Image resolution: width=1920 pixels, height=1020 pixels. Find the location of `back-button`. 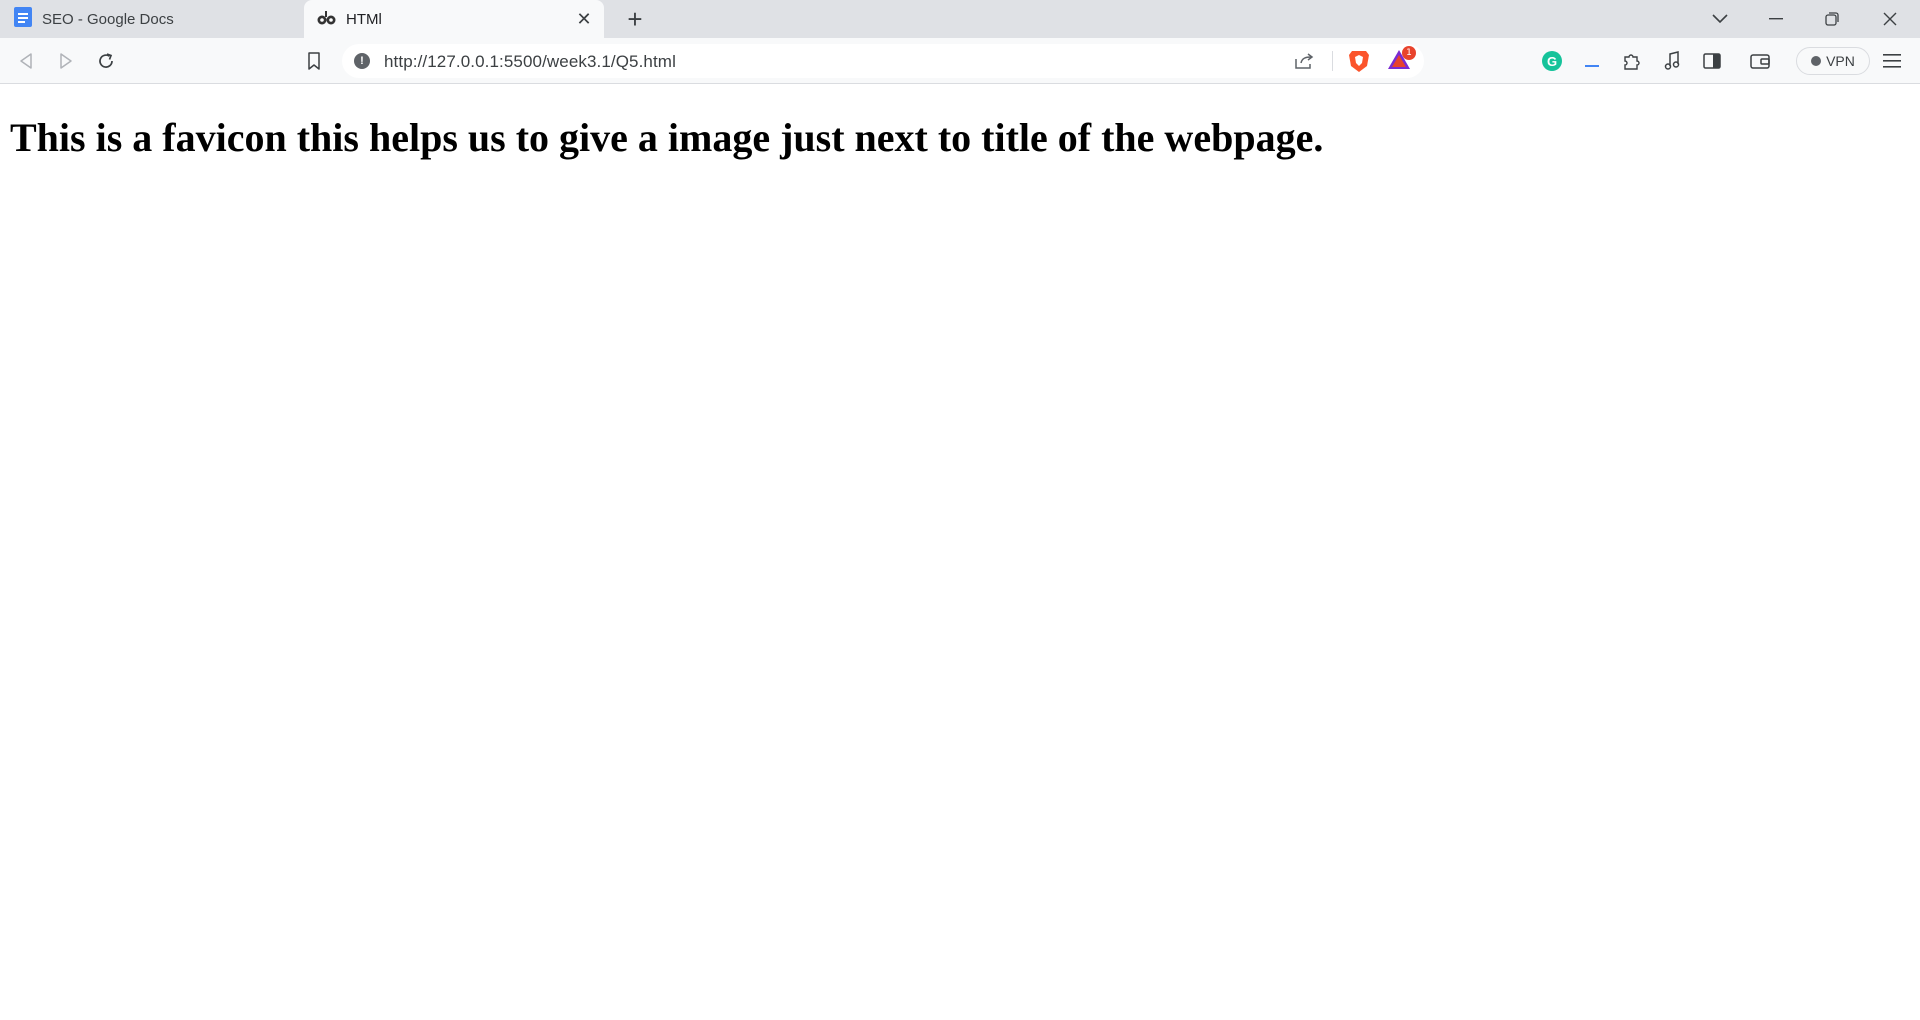

back-button is located at coordinates (26, 61).